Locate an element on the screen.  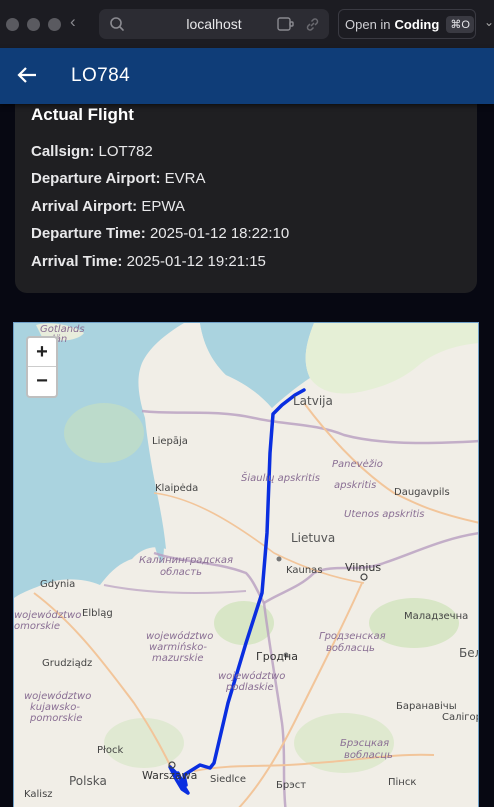
map-label: Warszawa is located at coordinates (169, 775).